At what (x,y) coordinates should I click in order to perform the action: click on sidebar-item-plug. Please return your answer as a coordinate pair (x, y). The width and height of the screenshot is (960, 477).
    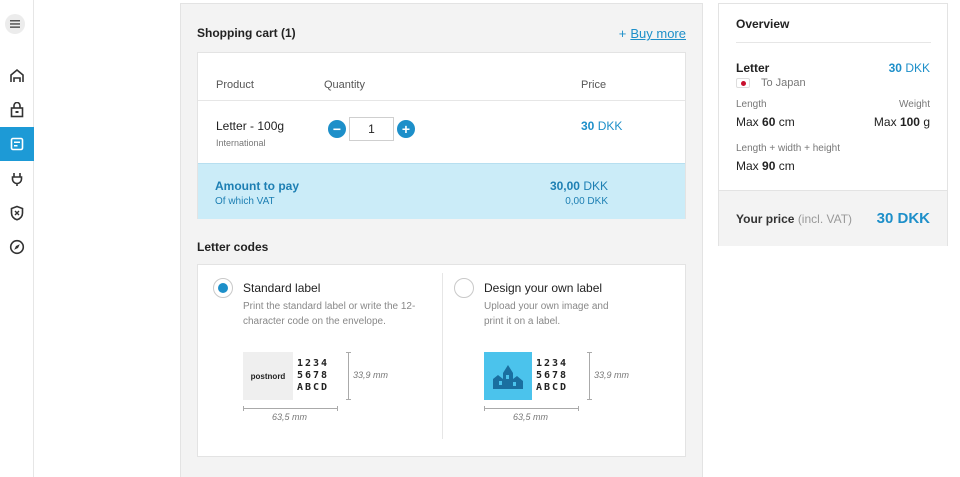
    Looking at the image, I should click on (17, 179).